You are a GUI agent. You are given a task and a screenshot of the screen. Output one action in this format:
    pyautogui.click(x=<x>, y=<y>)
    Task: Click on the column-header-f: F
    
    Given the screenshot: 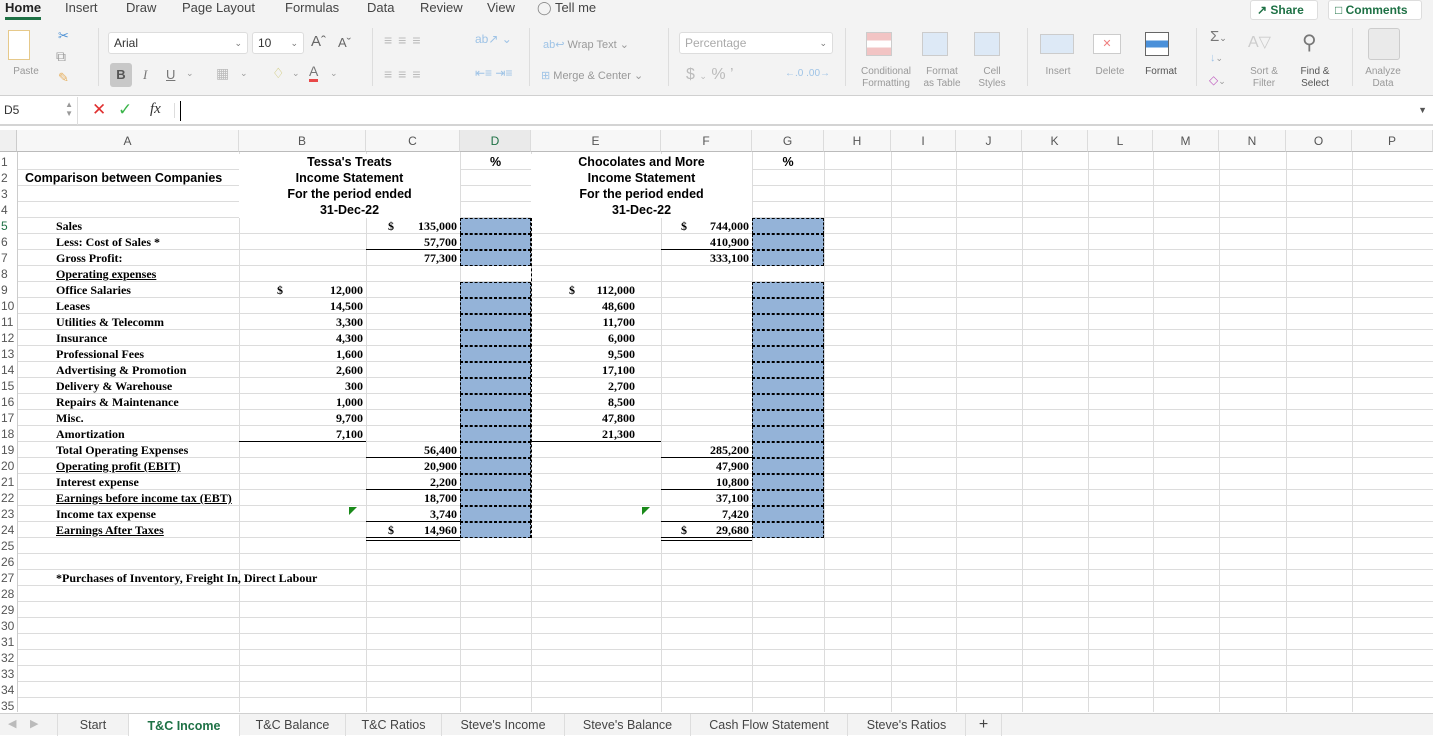 What is the action you would take?
    pyautogui.click(x=706, y=141)
    